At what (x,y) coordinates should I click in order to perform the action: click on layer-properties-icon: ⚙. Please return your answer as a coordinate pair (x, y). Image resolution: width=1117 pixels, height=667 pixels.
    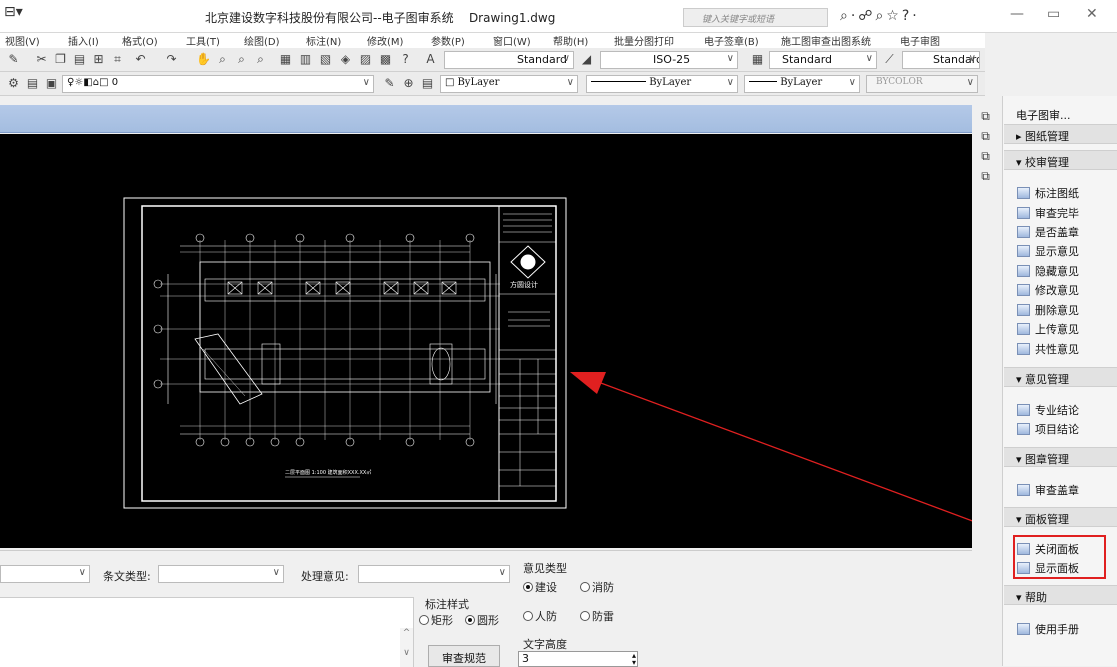
    Looking at the image, I should click on (13, 83).